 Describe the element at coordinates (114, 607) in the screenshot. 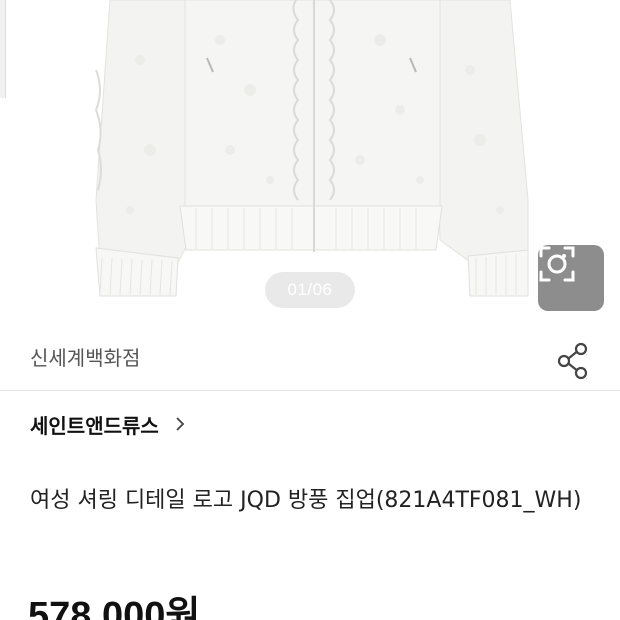

I see `product-price: 578,000원` at that location.